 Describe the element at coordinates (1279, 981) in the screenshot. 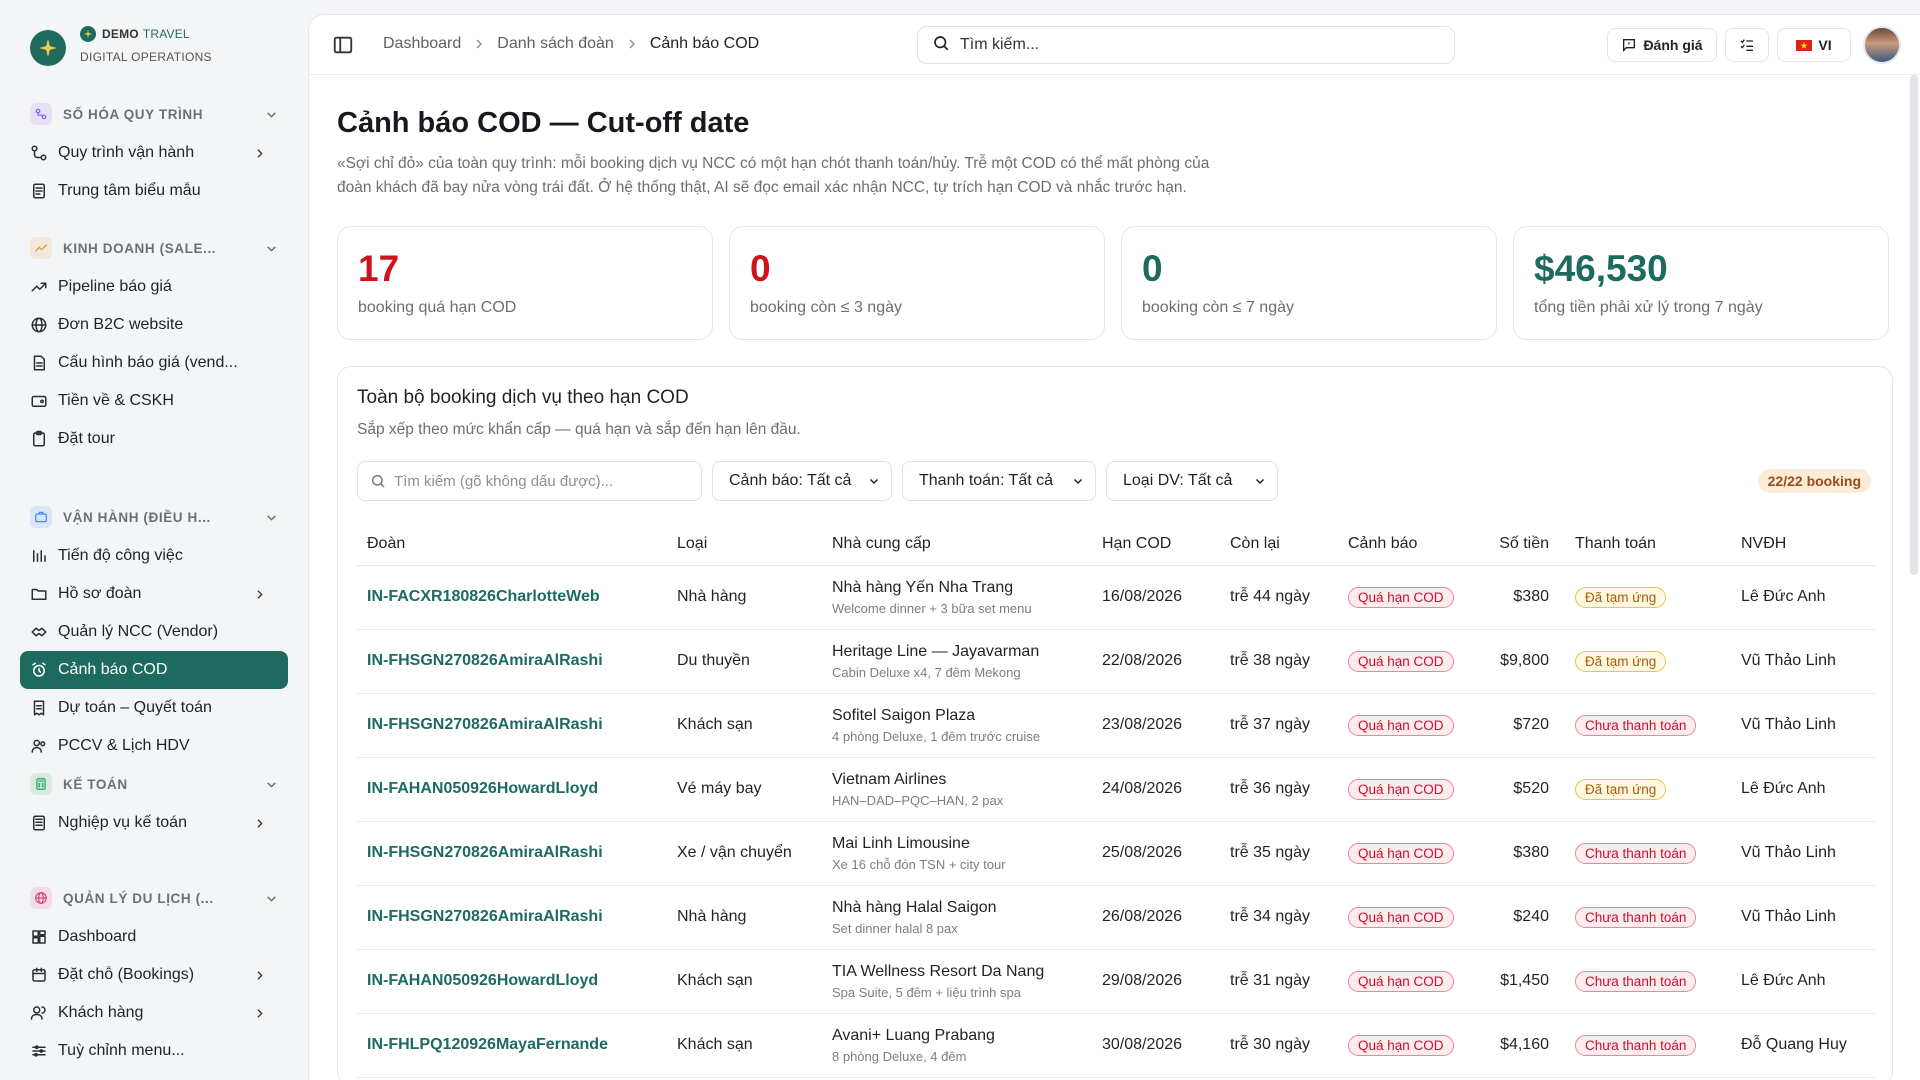

I see `cell-remaining: trễ 31 ngày` at that location.